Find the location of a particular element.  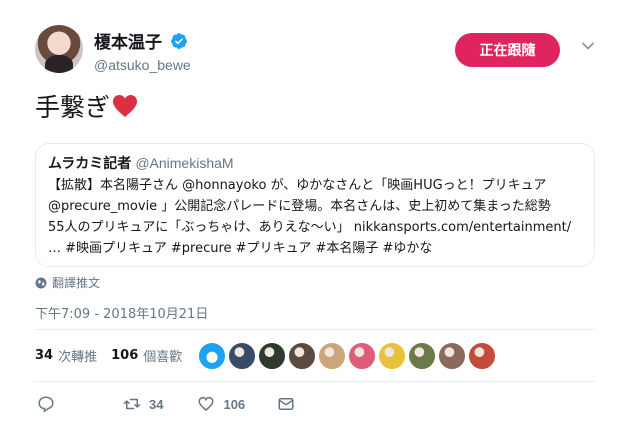

author-handle: @atsuko_bewe is located at coordinates (142, 65).